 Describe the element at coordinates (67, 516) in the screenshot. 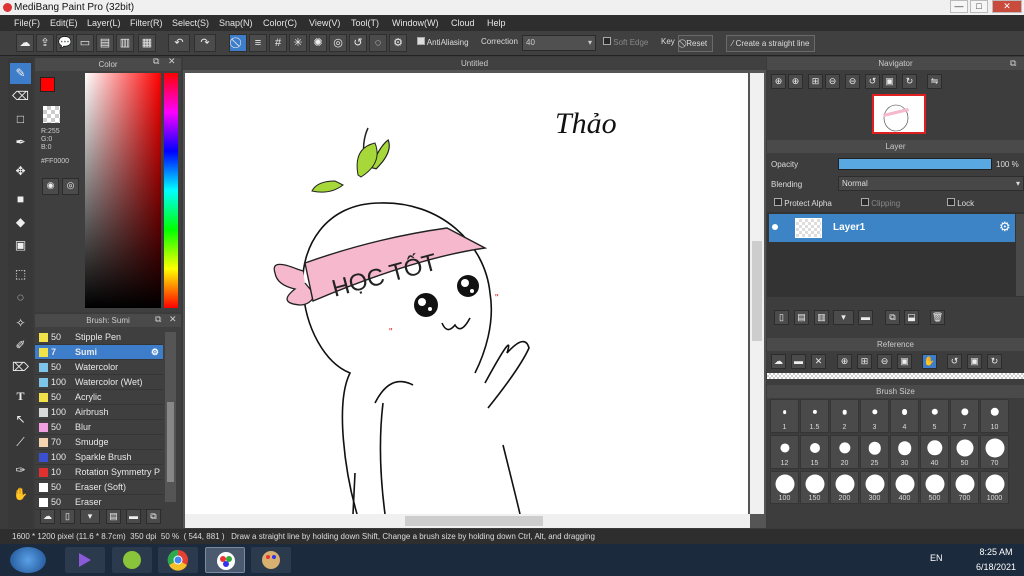

I see `new-brush-icon: ▯` at that location.